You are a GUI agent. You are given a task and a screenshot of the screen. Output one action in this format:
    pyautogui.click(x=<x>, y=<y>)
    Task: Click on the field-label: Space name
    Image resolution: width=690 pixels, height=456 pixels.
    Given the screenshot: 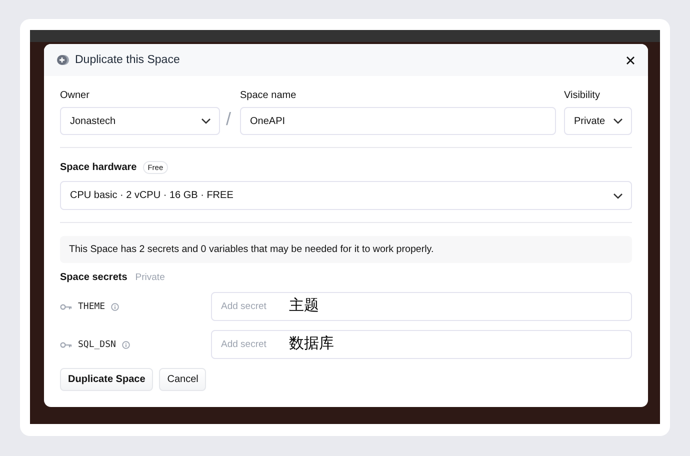 What is the action you would take?
    pyautogui.click(x=269, y=95)
    